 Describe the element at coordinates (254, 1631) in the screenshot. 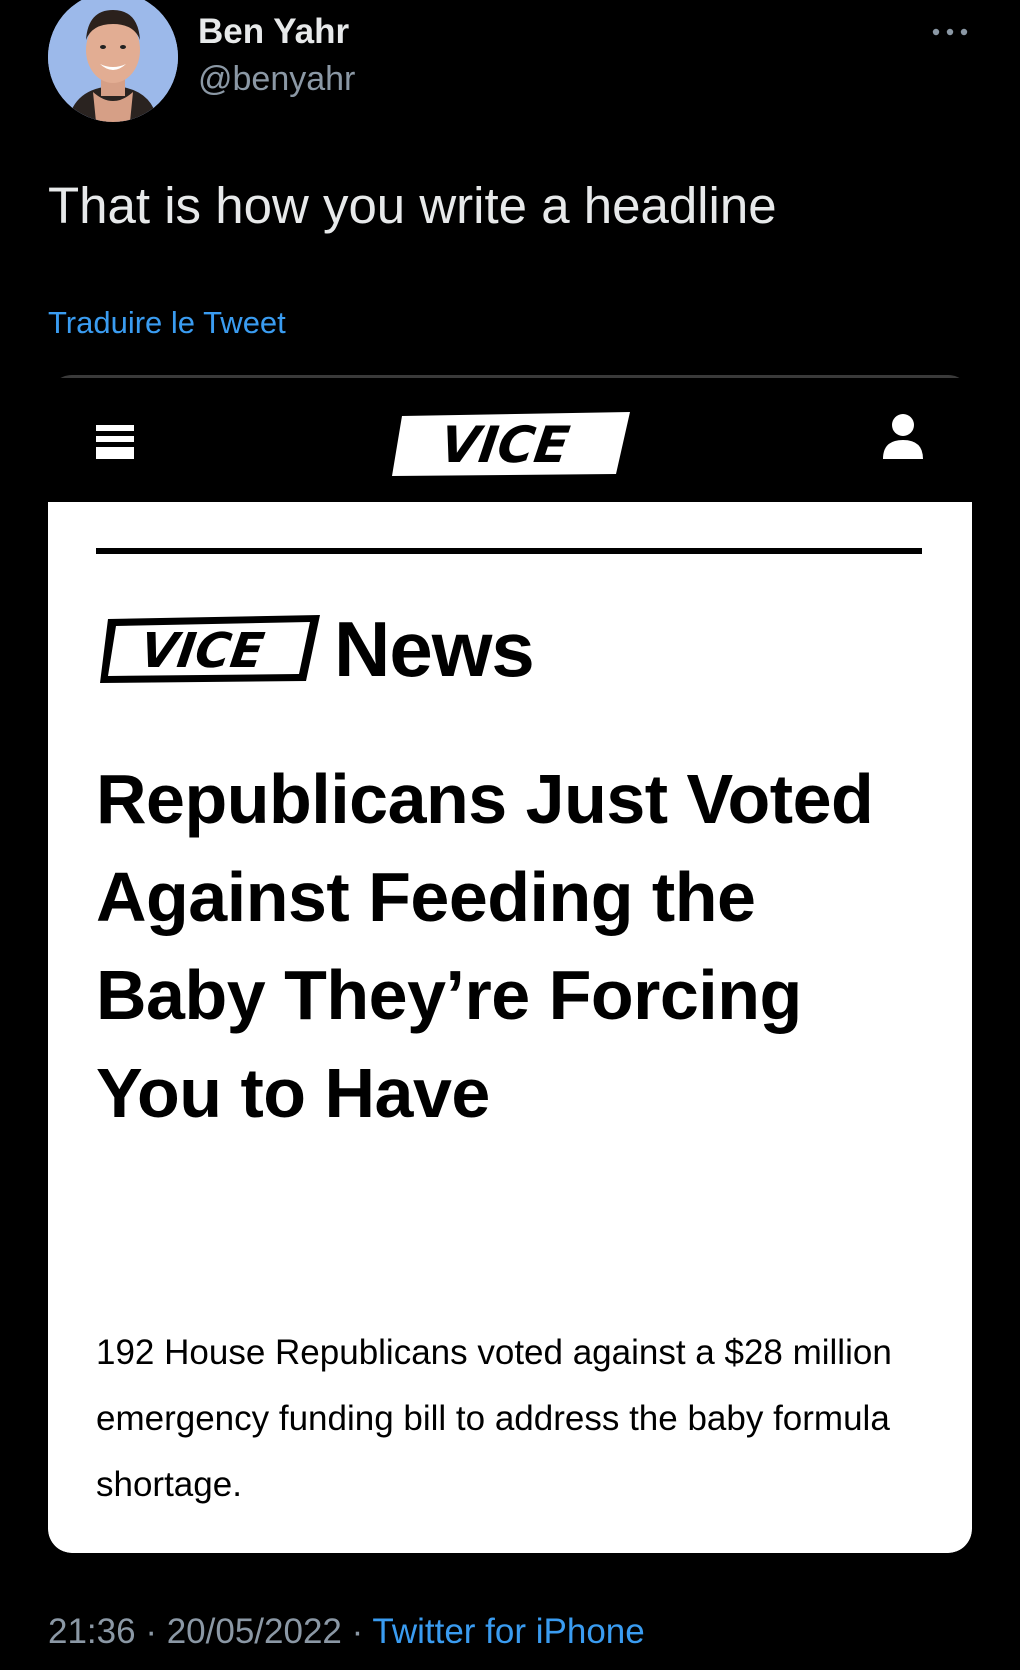

I see `tweet-date: 20/05/2022` at that location.